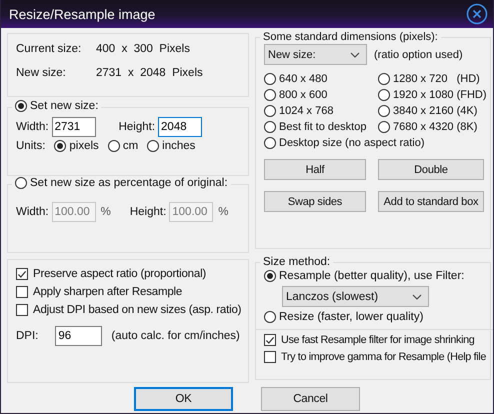 This screenshot has height=414, width=494. Describe the element at coordinates (49, 49) in the screenshot. I see `current-size-label: Current size:` at that location.